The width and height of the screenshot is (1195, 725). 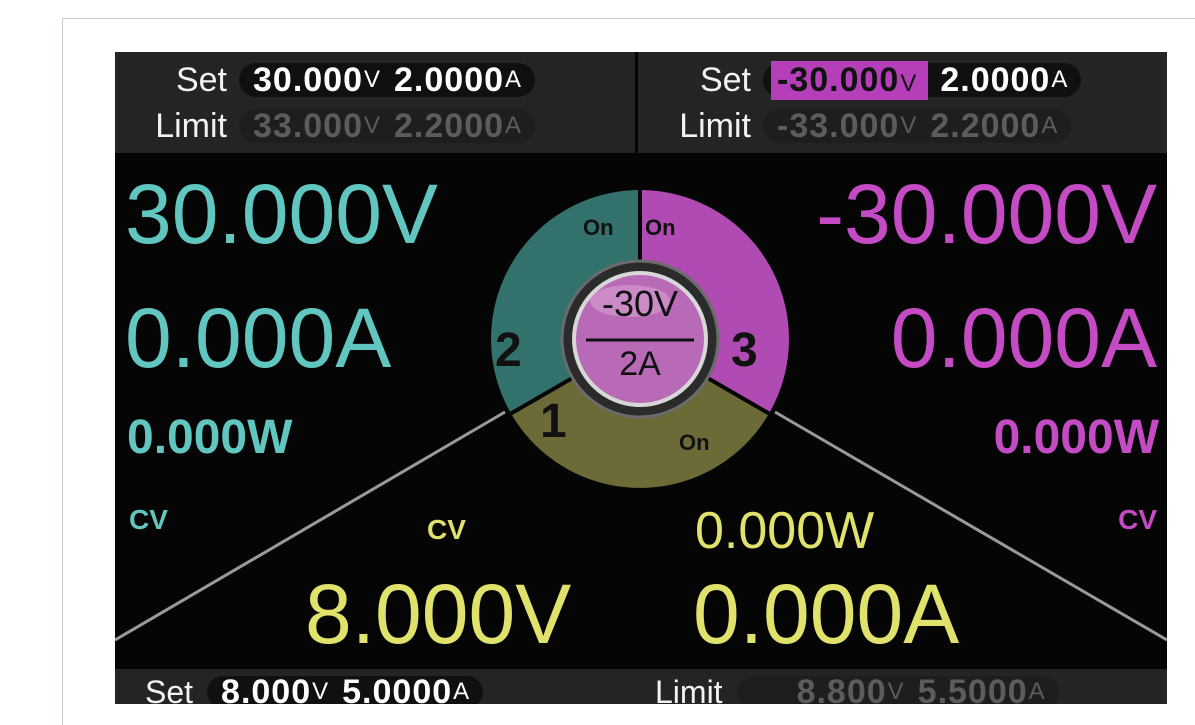 What do you see at coordinates (986, 214) in the screenshot?
I see `ch3-voltage-reading: -30.000V` at bounding box center [986, 214].